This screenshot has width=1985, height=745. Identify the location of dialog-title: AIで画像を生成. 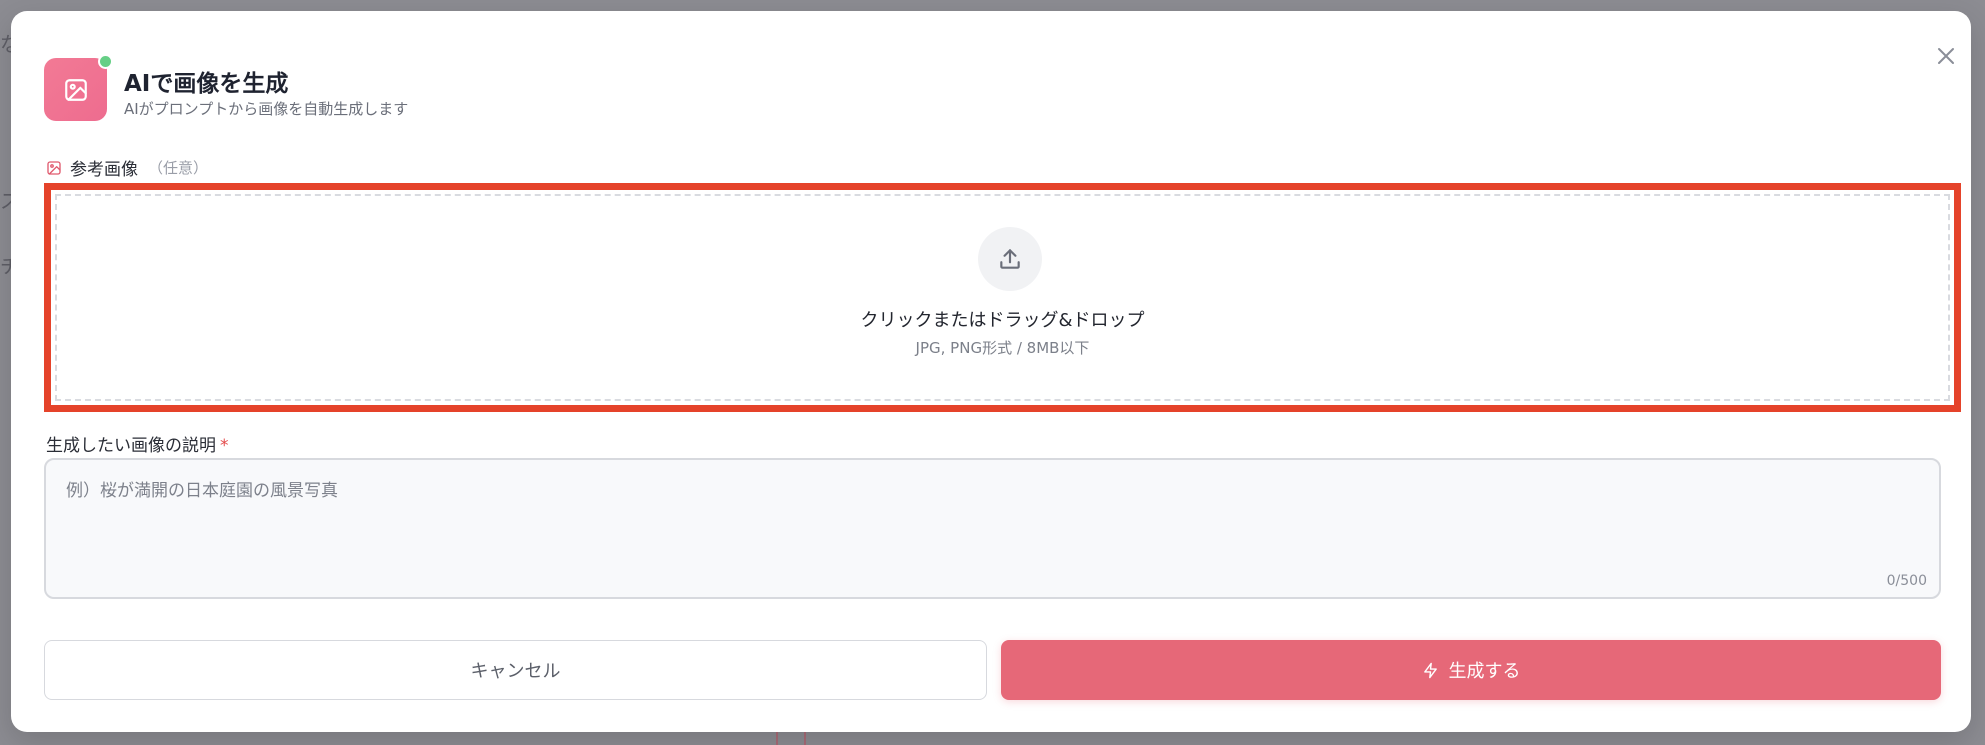
(206, 84).